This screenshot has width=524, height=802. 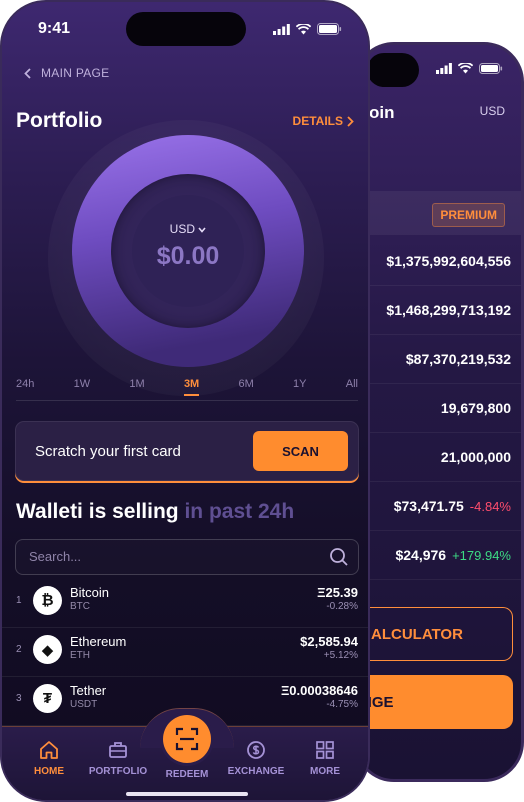 What do you see at coordinates (481, 555) in the screenshot?
I see `stat-change: +179.94%` at bounding box center [481, 555].